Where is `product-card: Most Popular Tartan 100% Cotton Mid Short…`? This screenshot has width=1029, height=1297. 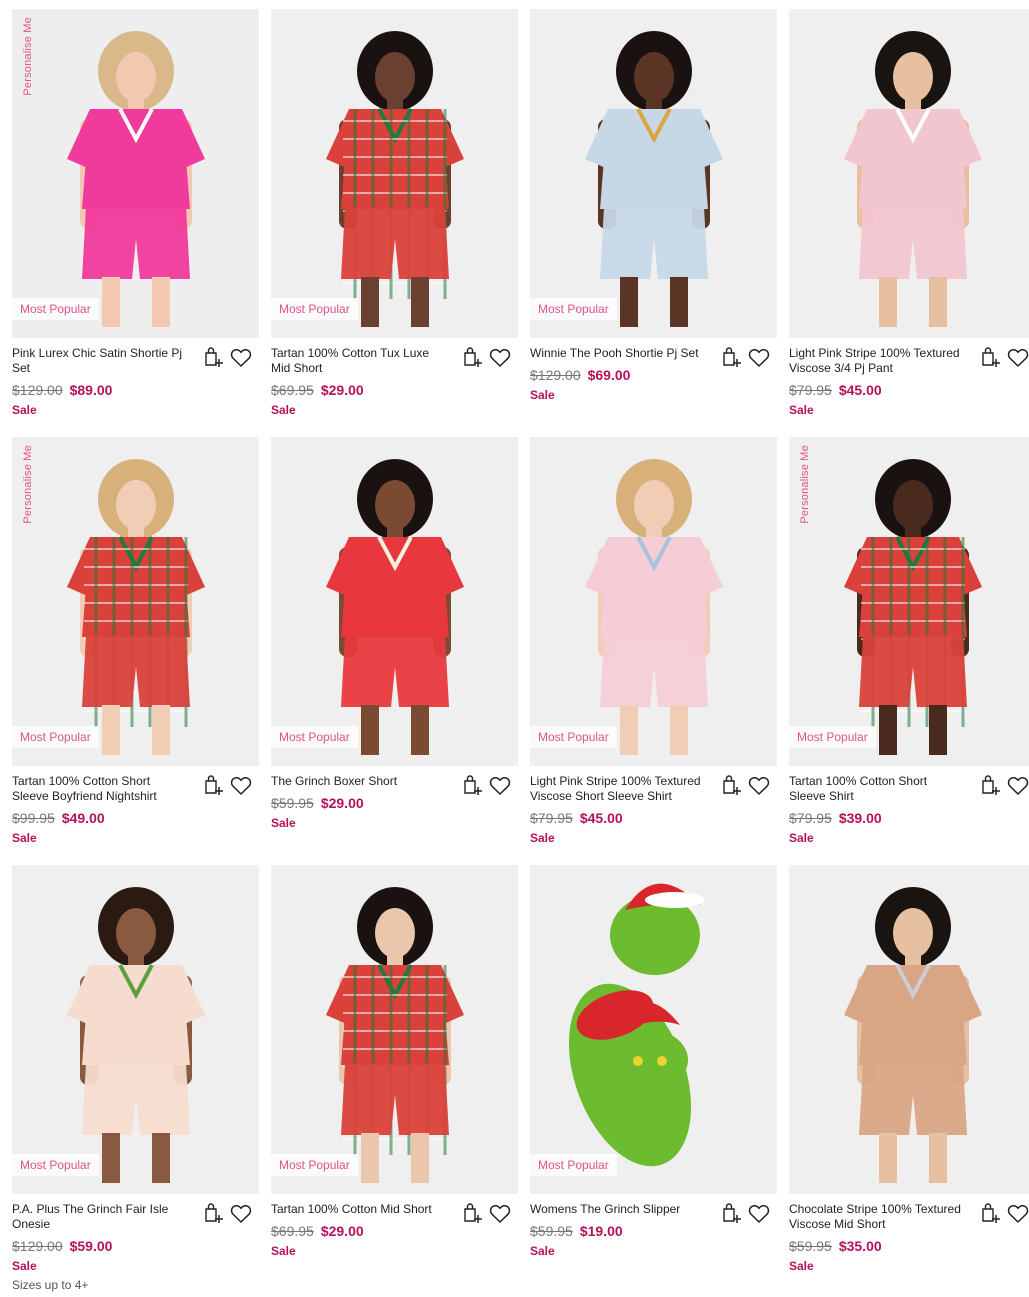
product-card: Most Popular Tartan 100% Cotton Mid Short… is located at coordinates (394, 1079).